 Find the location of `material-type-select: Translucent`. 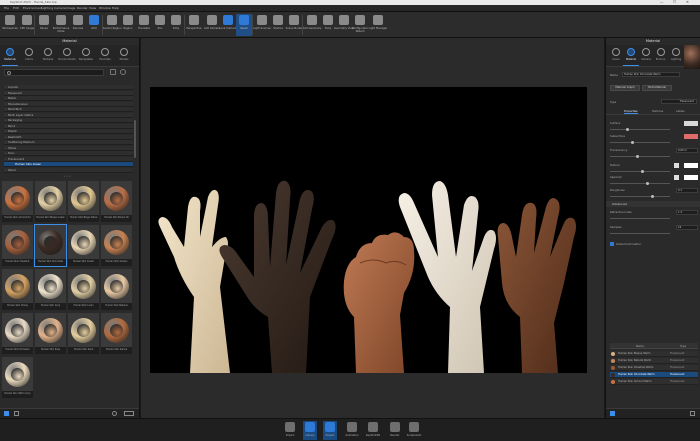

material-type-select: Translucent is located at coordinates (679, 101).